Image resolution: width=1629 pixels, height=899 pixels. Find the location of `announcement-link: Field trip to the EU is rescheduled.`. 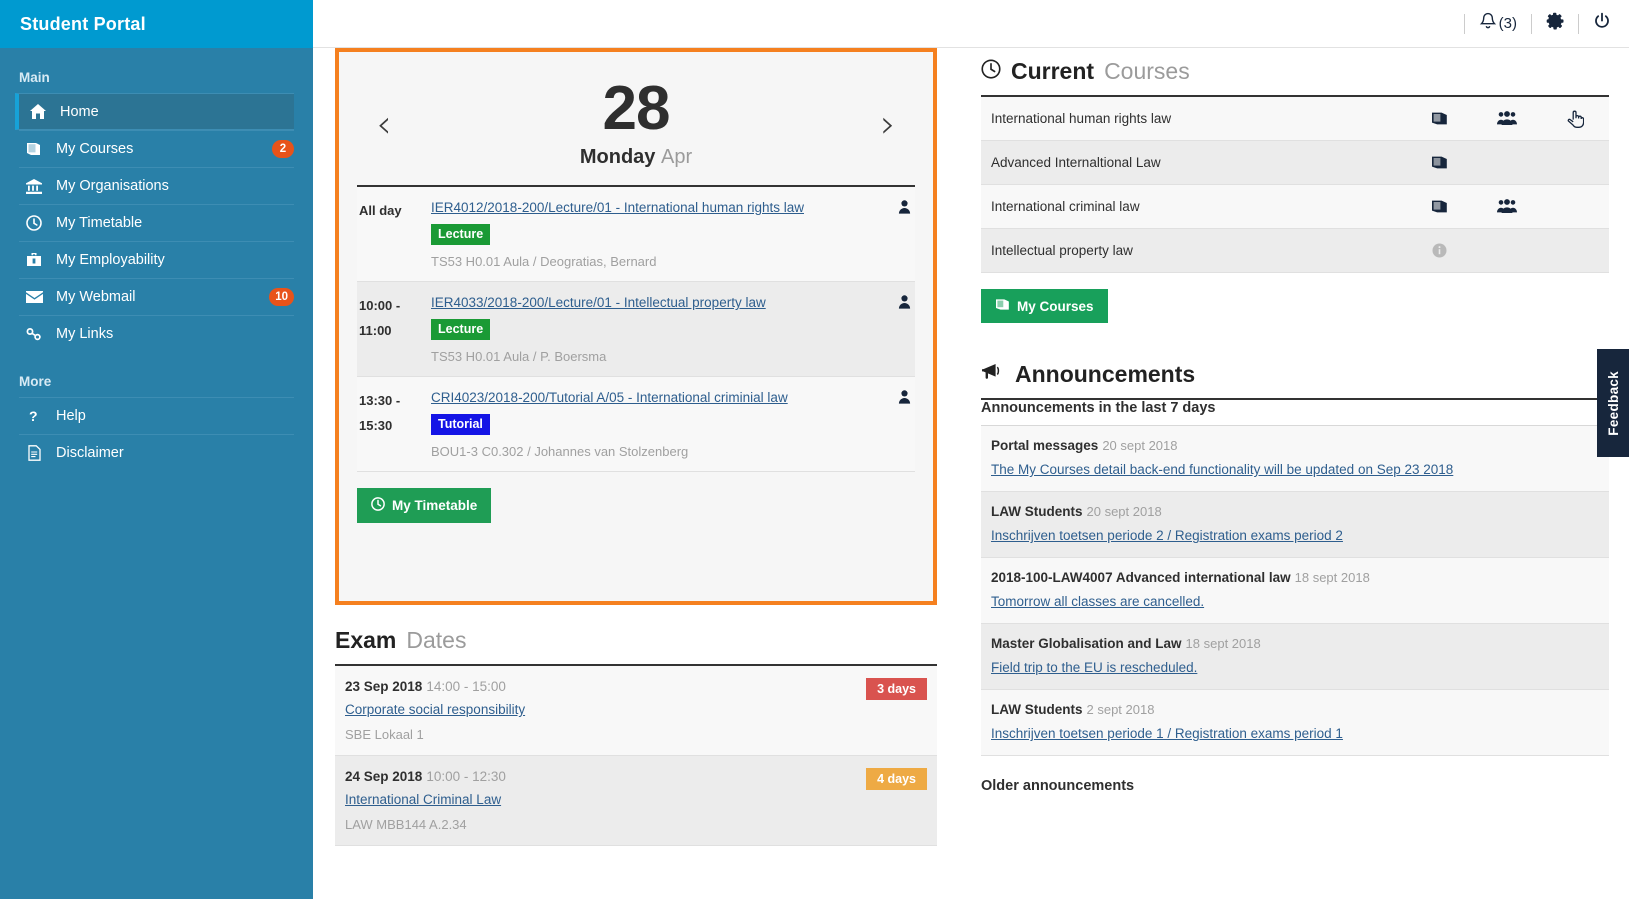

announcement-link: Field trip to the EU is rescheduled. is located at coordinates (1094, 667).